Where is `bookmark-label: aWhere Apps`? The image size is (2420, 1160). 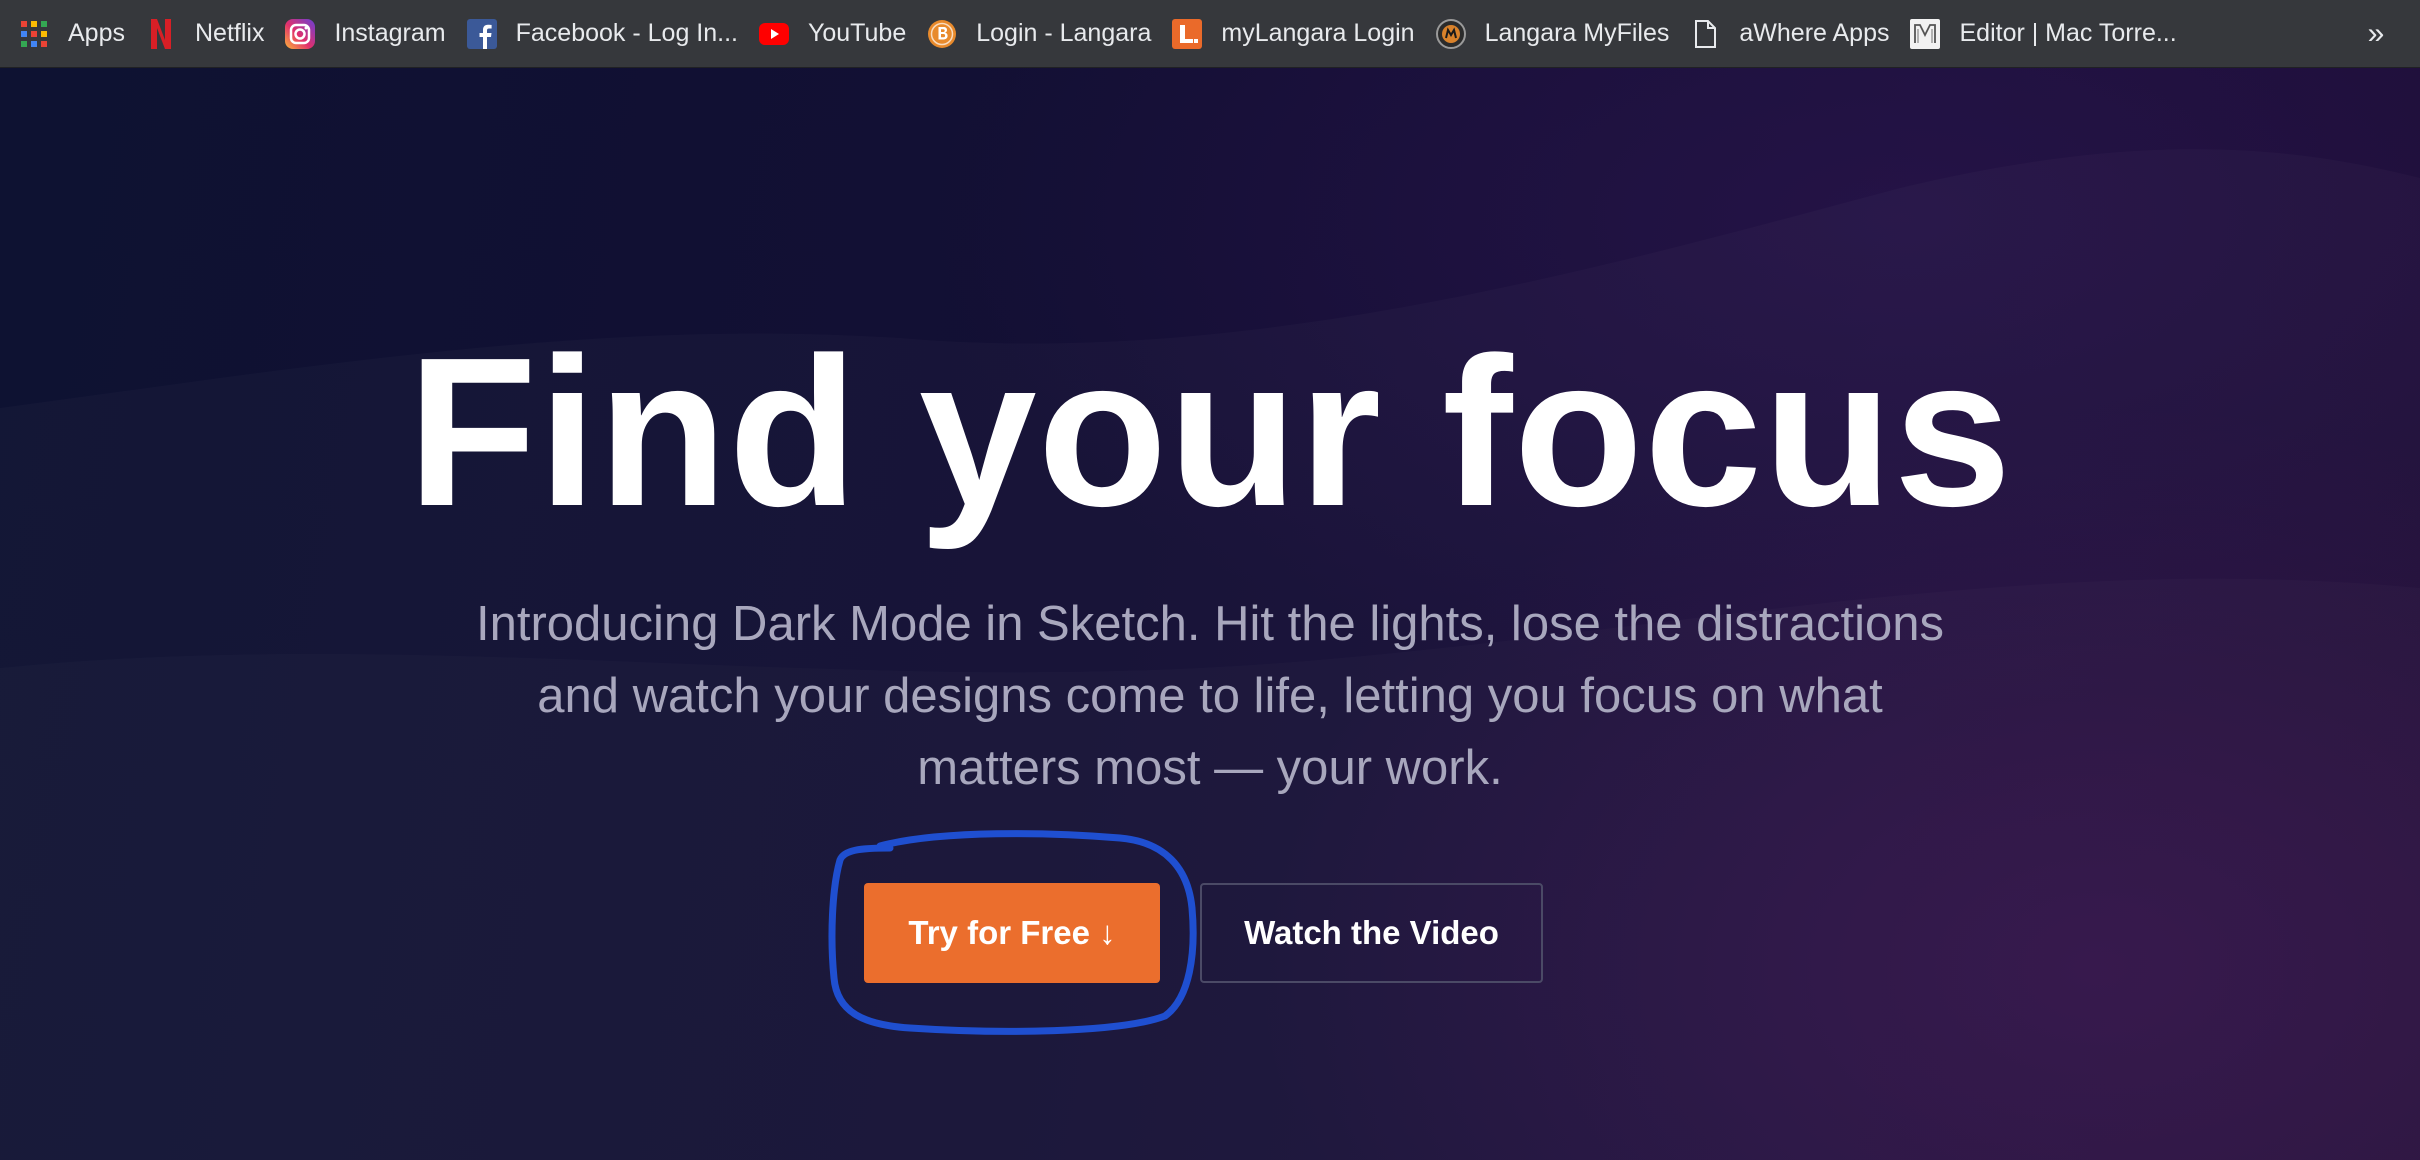 bookmark-label: aWhere Apps is located at coordinates (1814, 33).